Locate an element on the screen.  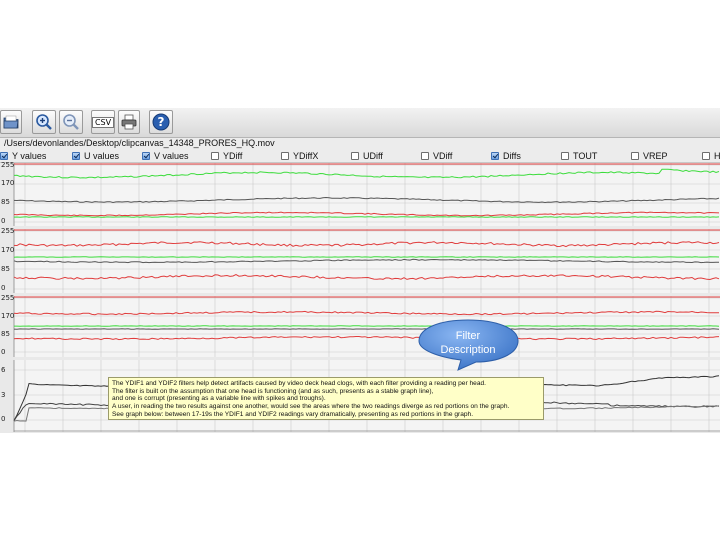
ydiff-checkbox is located at coordinates (215, 155).